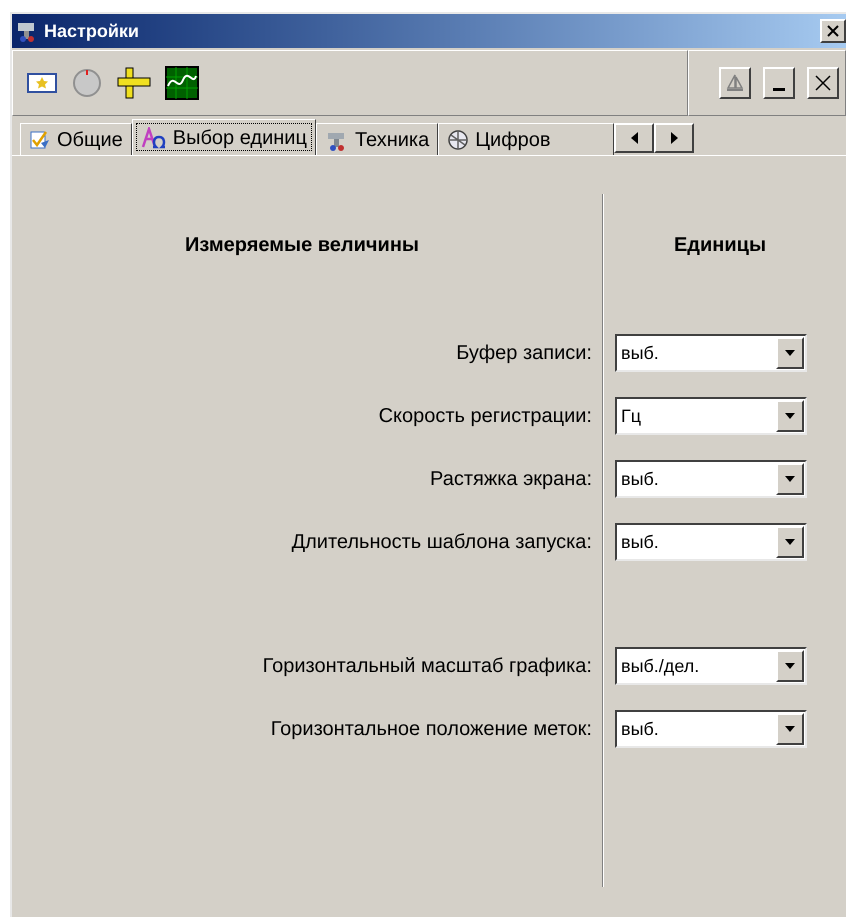 Image resolution: width=846 pixels, height=917 pixels. What do you see at coordinates (711, 416) in the screenshot?
I see `unit-dropdown: Гц` at bounding box center [711, 416].